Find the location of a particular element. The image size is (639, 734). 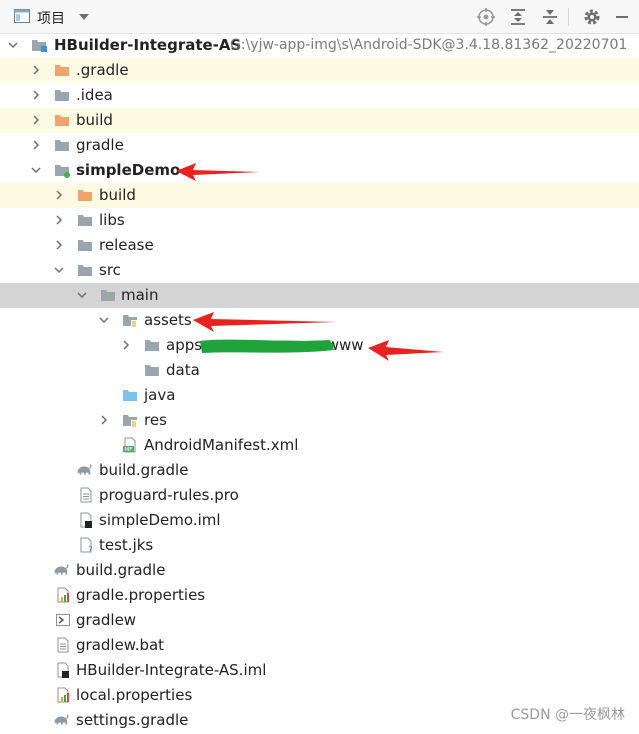

tree-row: data is located at coordinates (319, 370).